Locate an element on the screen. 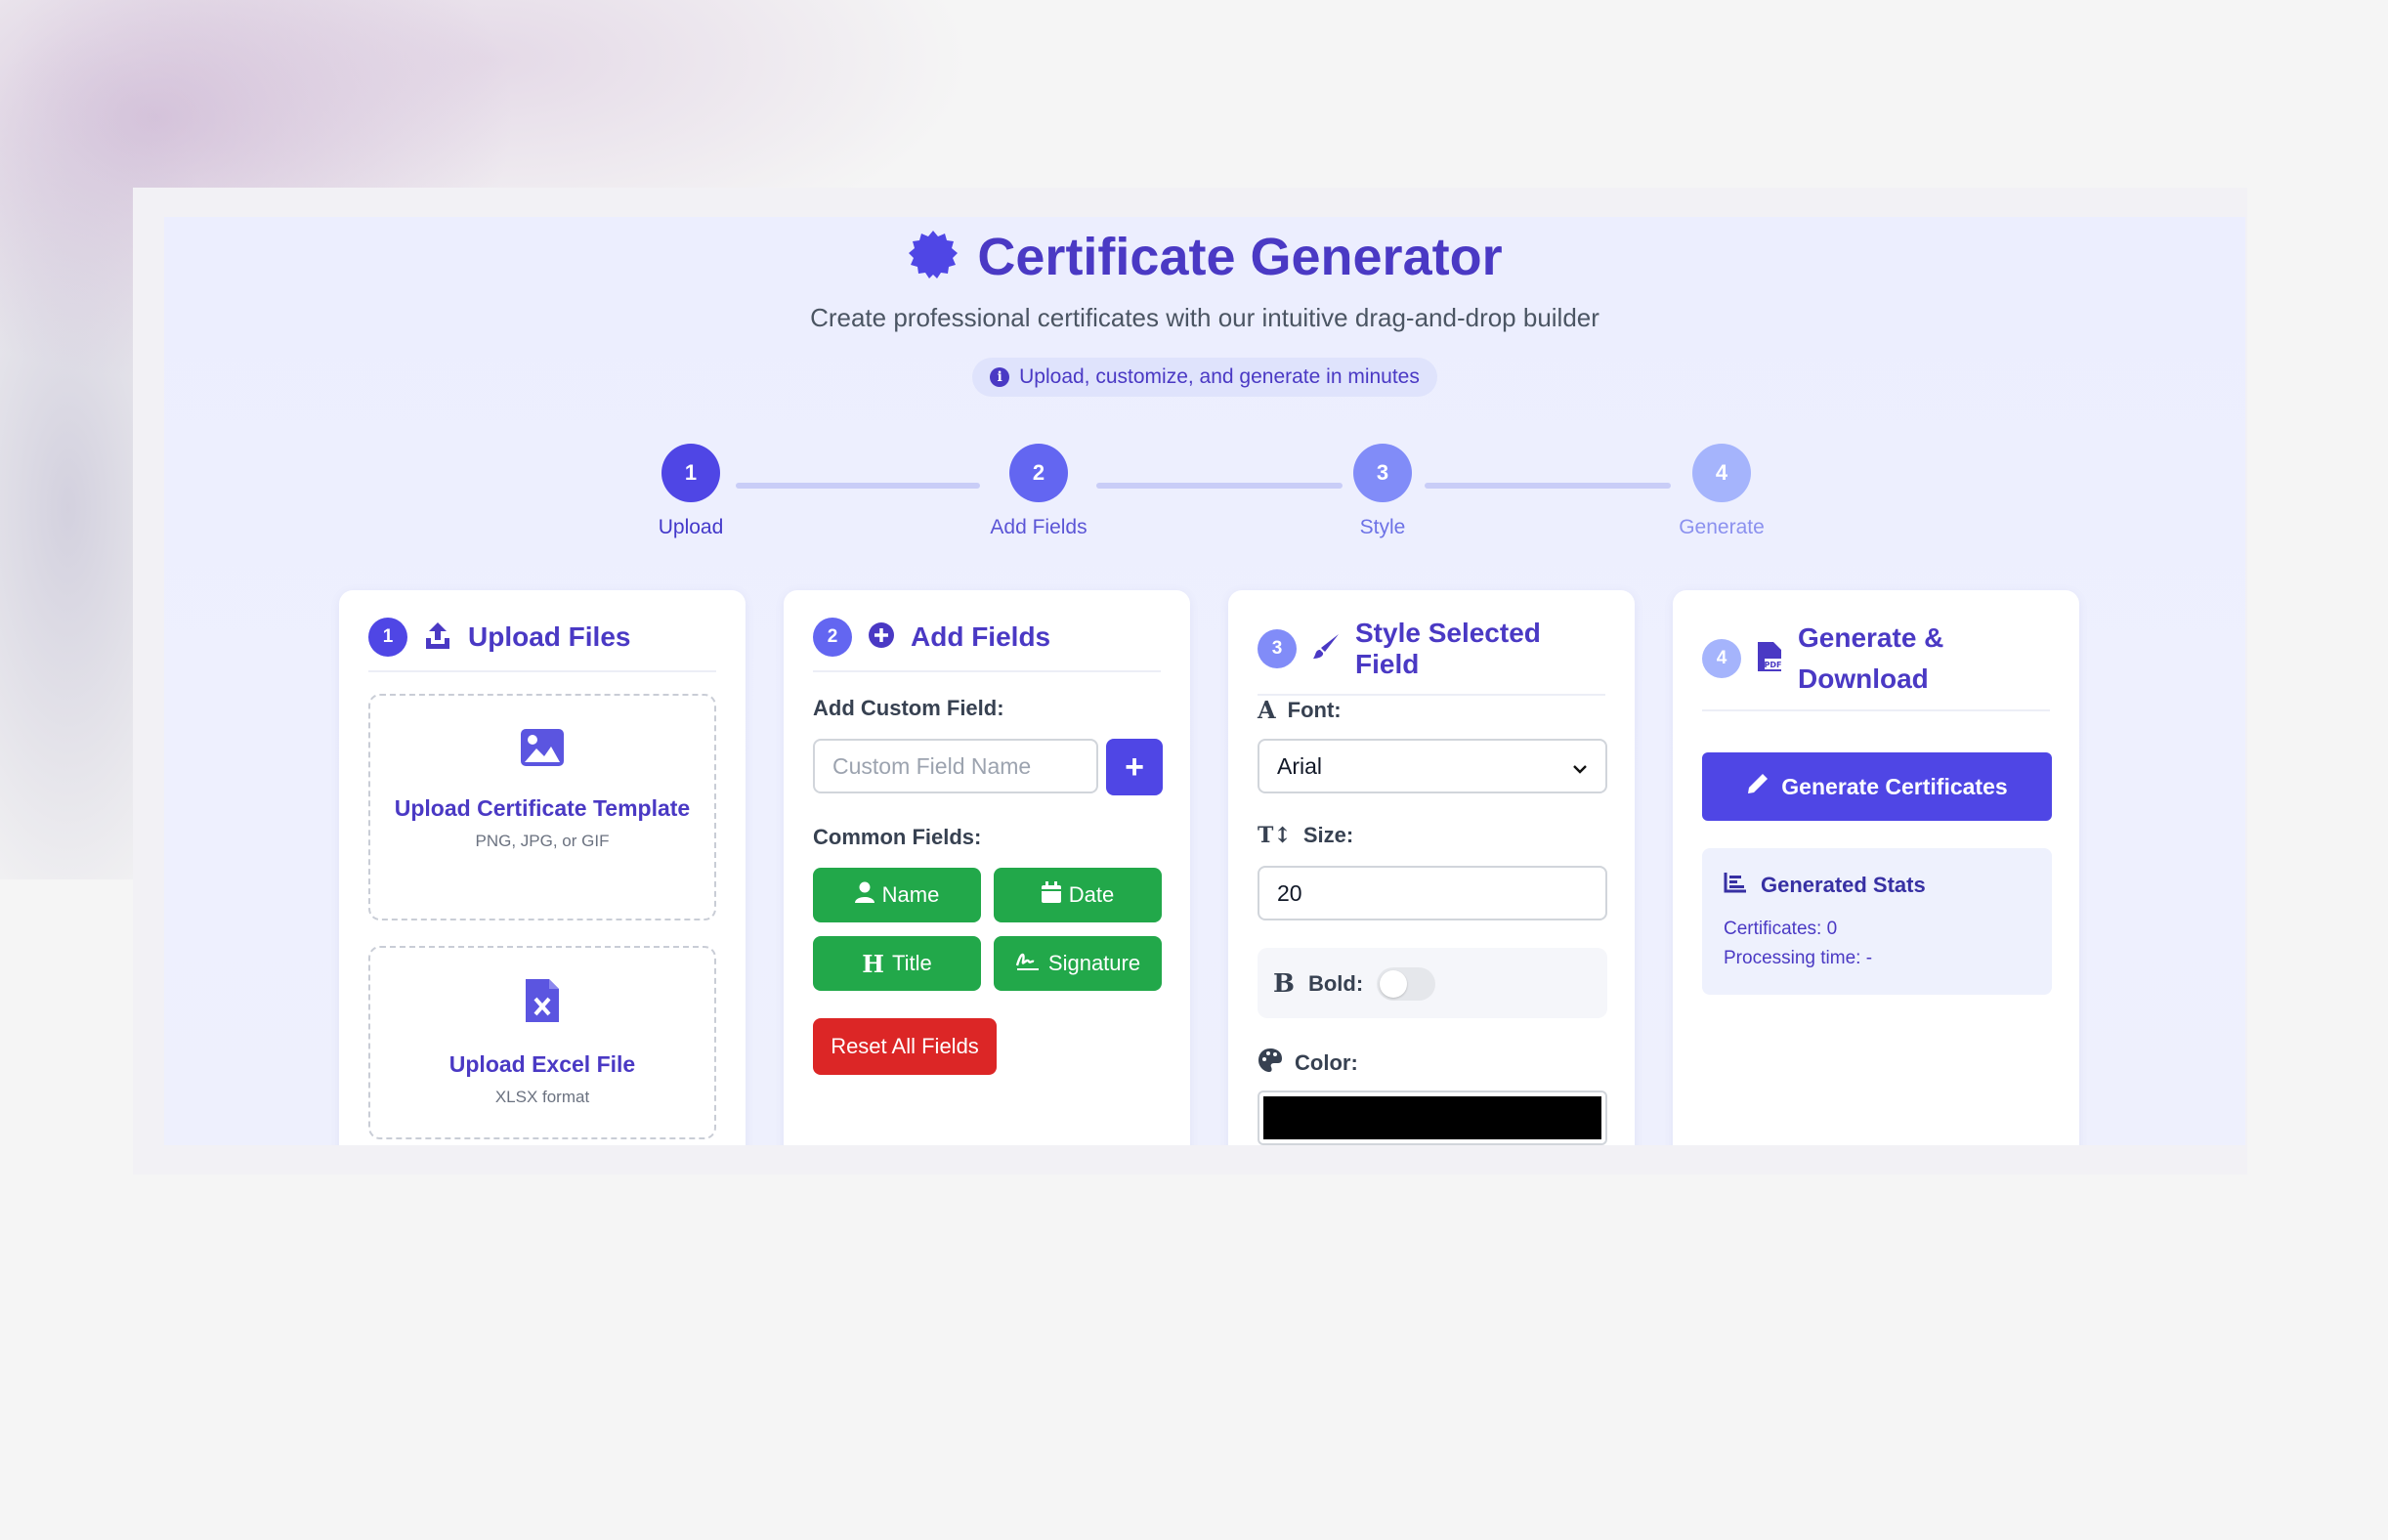  calendar-icon is located at coordinates (1051, 895).